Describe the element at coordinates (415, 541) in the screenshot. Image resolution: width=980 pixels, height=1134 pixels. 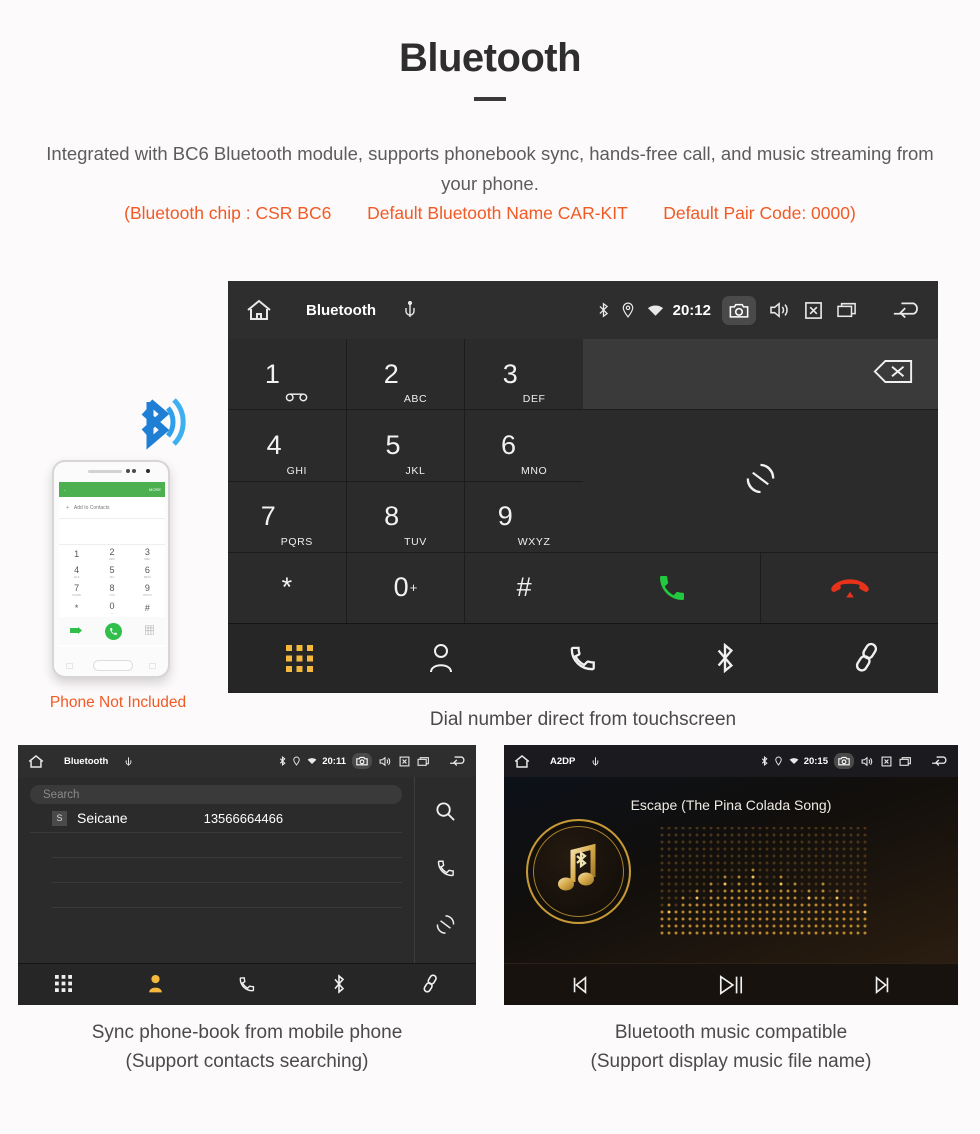
I see `dial-key-sub: TUV` at that location.